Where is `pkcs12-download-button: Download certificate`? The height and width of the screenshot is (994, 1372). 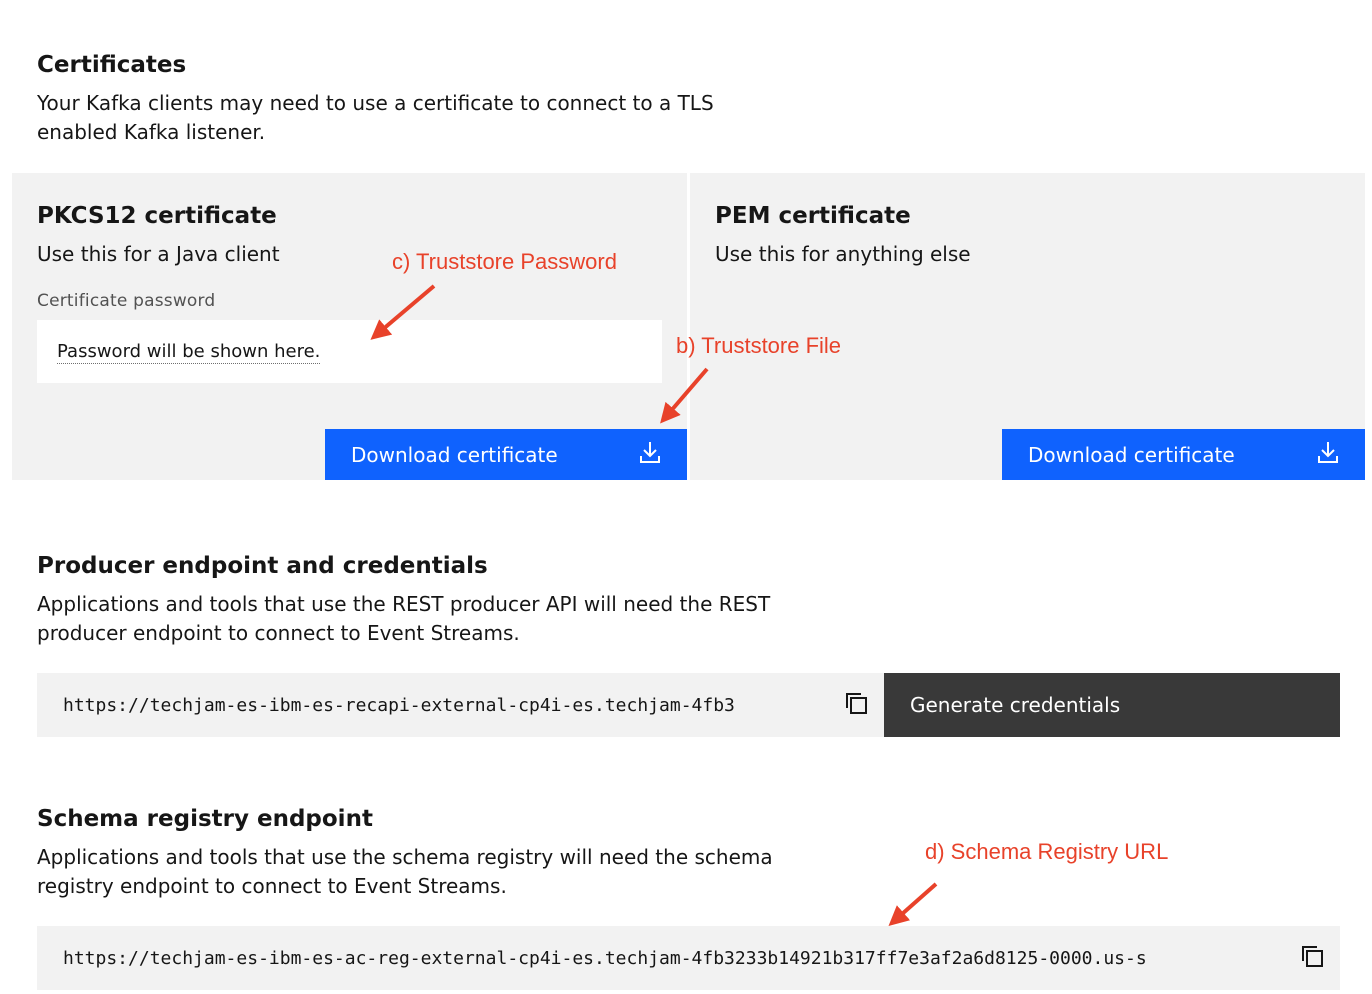
pkcs12-download-button: Download certificate is located at coordinates (506, 454).